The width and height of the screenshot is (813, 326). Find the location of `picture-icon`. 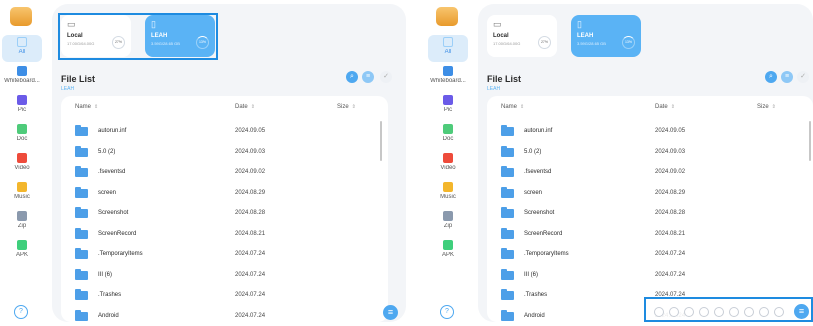

picture-icon is located at coordinates (448, 100).